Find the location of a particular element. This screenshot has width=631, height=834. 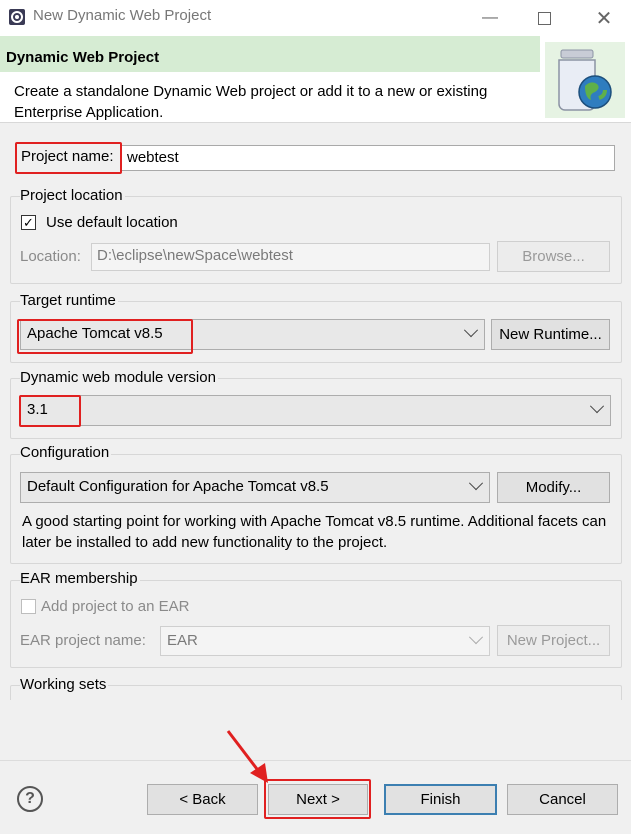

minimize-icon: — is located at coordinates (490, 18).